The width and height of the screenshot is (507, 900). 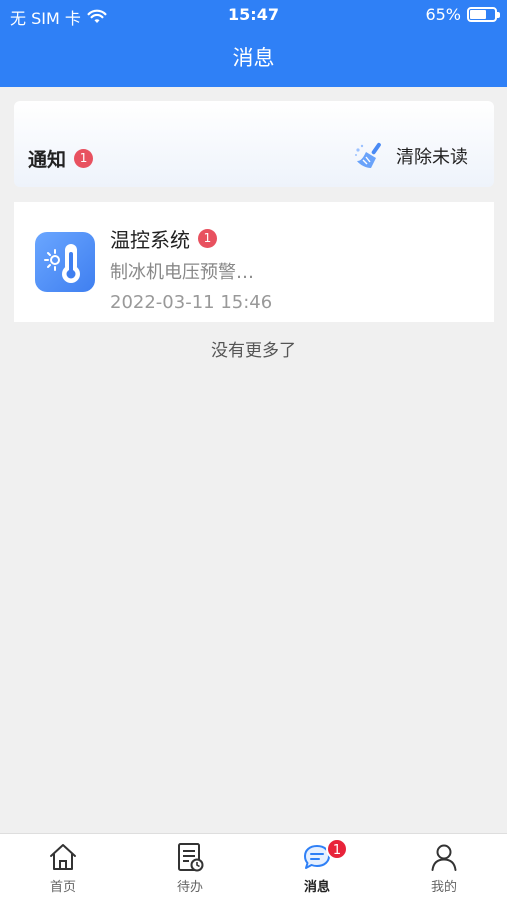 I want to click on tab-bar: 首页 待办 1 消息 我的, so click(x=253, y=866).